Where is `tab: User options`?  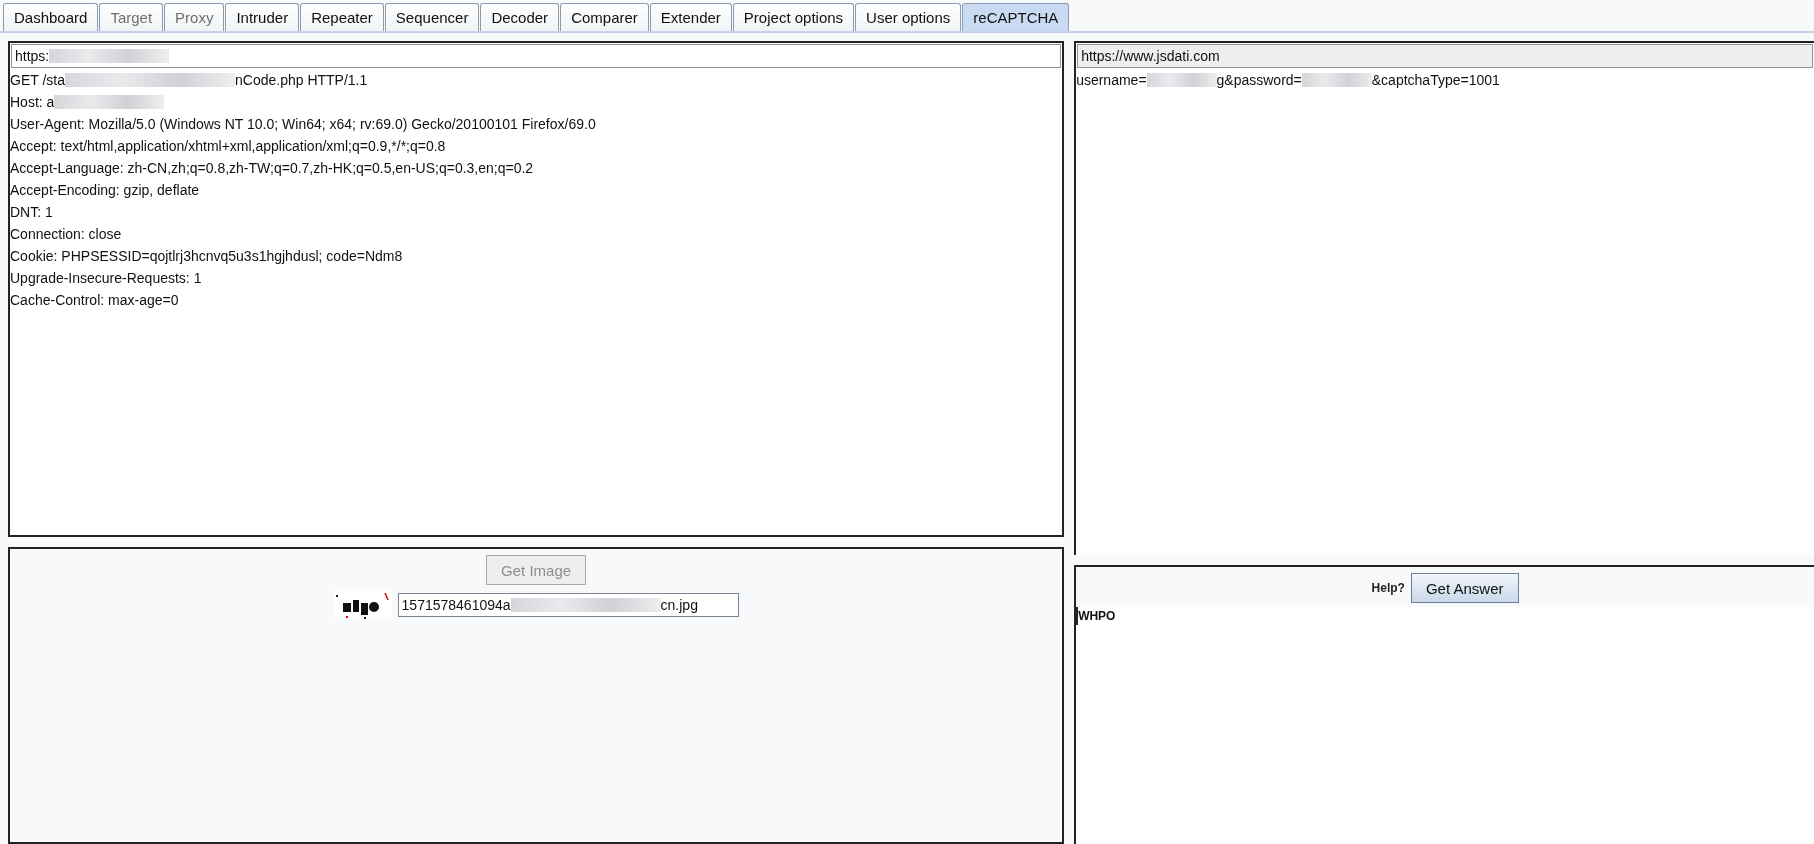
tab: User options is located at coordinates (908, 17).